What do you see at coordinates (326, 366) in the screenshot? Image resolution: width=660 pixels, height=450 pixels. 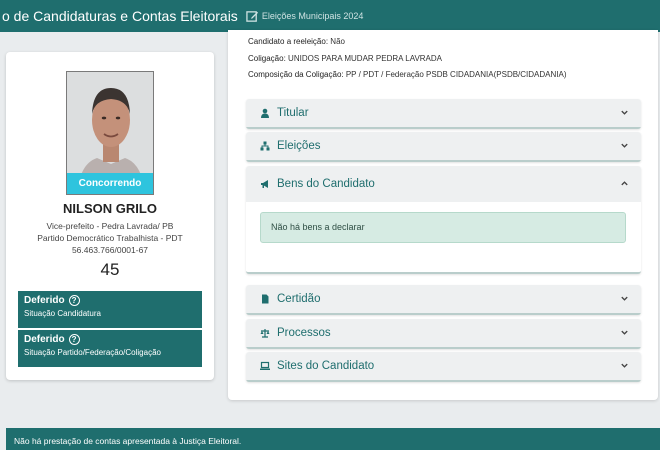 I see `accordion-label-sites: Sites do Candidato` at bounding box center [326, 366].